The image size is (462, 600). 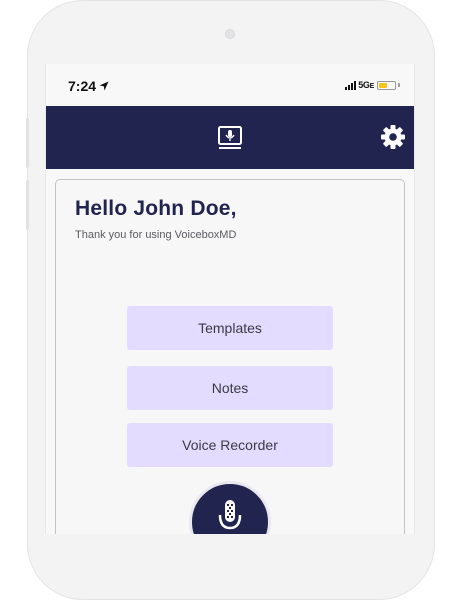 I want to click on settings-button, so click(x=393, y=137).